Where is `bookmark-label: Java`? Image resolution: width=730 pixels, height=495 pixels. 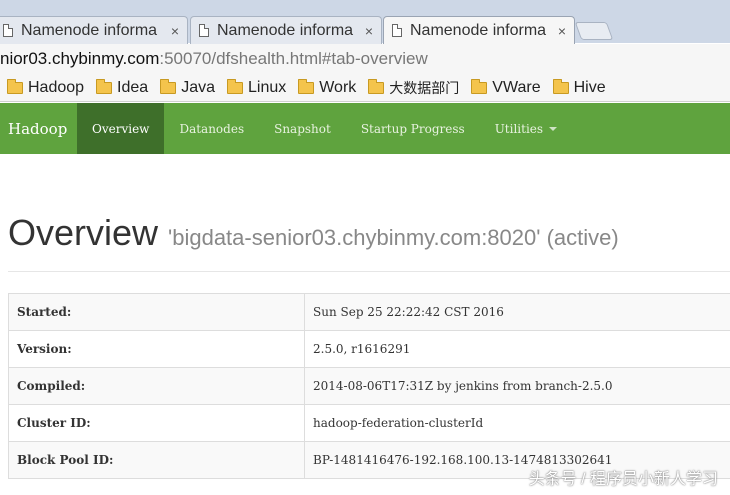
bookmark-label: Java is located at coordinates (198, 87).